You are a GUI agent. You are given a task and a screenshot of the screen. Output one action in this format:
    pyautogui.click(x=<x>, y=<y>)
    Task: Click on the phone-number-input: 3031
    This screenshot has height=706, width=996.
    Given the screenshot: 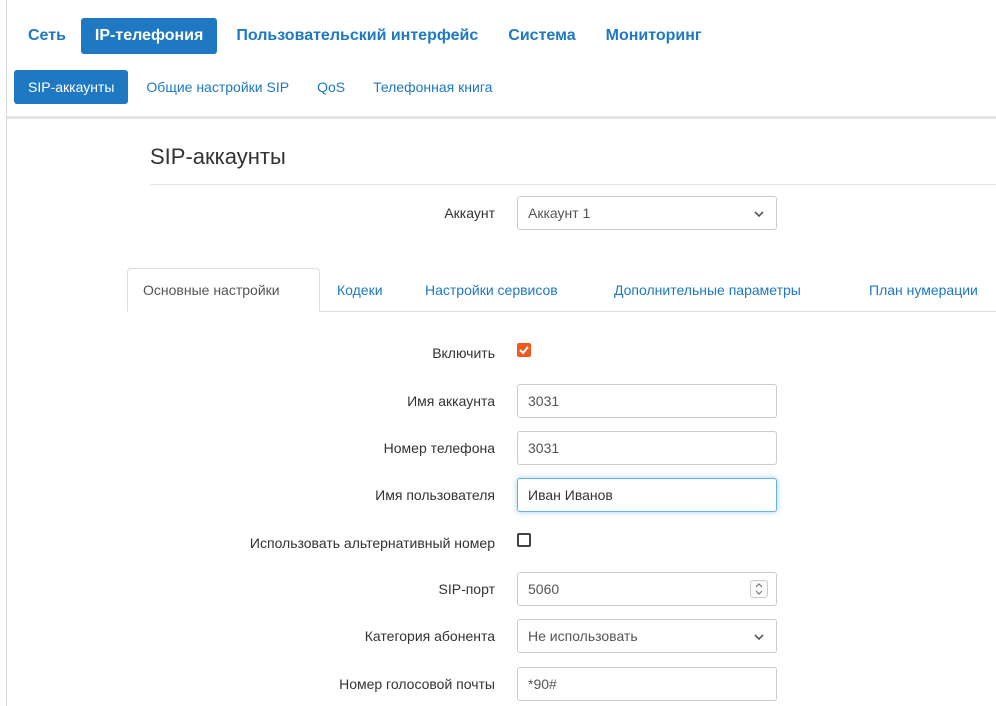 What is the action you would take?
    pyautogui.click(x=647, y=448)
    